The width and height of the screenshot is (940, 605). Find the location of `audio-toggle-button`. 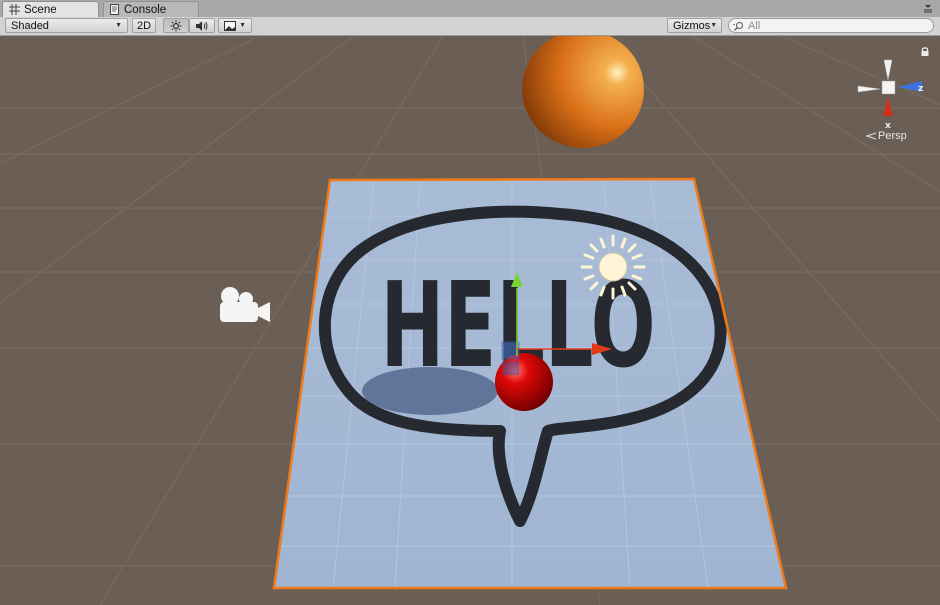

audio-toggle-button is located at coordinates (202, 25).